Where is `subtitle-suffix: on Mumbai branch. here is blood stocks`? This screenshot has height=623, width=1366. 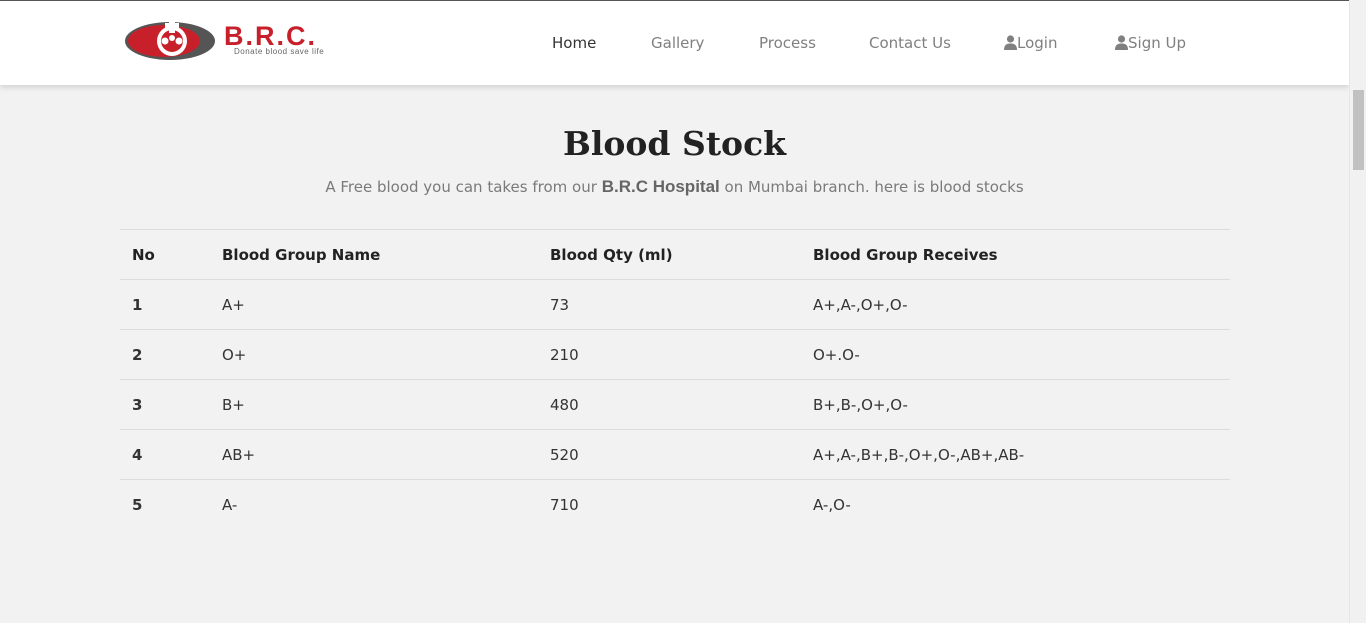 subtitle-suffix: on Mumbai branch. here is blood stocks is located at coordinates (874, 187).